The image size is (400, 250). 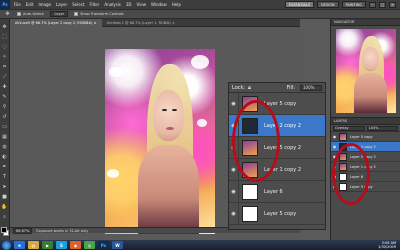 What do you see at coordinates (89, 245) in the screenshot?
I see `chrome-icon: ◎` at bounding box center [89, 245].